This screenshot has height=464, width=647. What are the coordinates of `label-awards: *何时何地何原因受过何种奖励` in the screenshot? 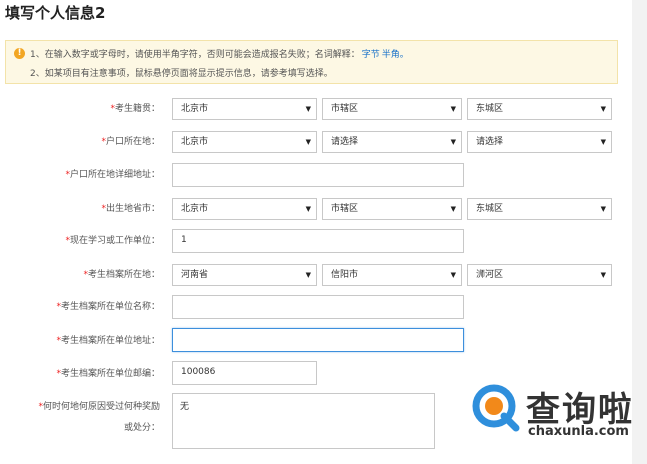 It's located at (99, 405).